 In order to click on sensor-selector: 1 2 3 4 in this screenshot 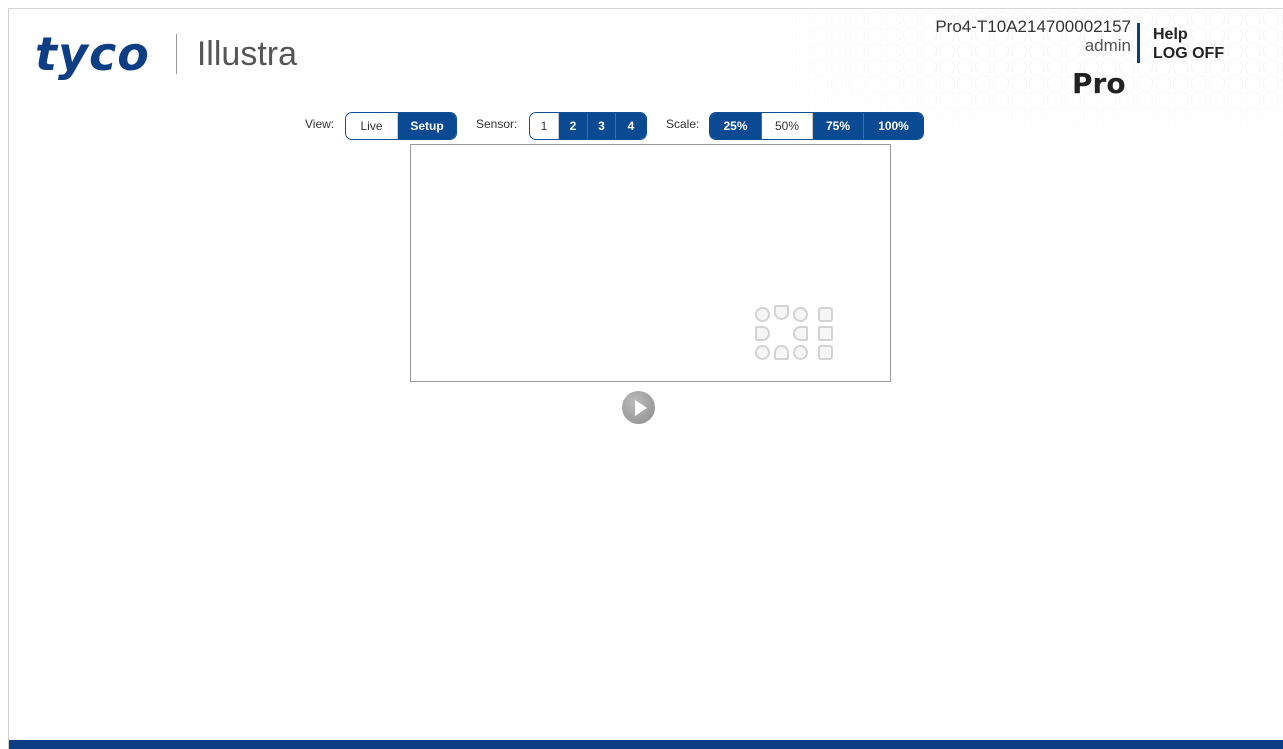, I will do `click(588, 126)`.